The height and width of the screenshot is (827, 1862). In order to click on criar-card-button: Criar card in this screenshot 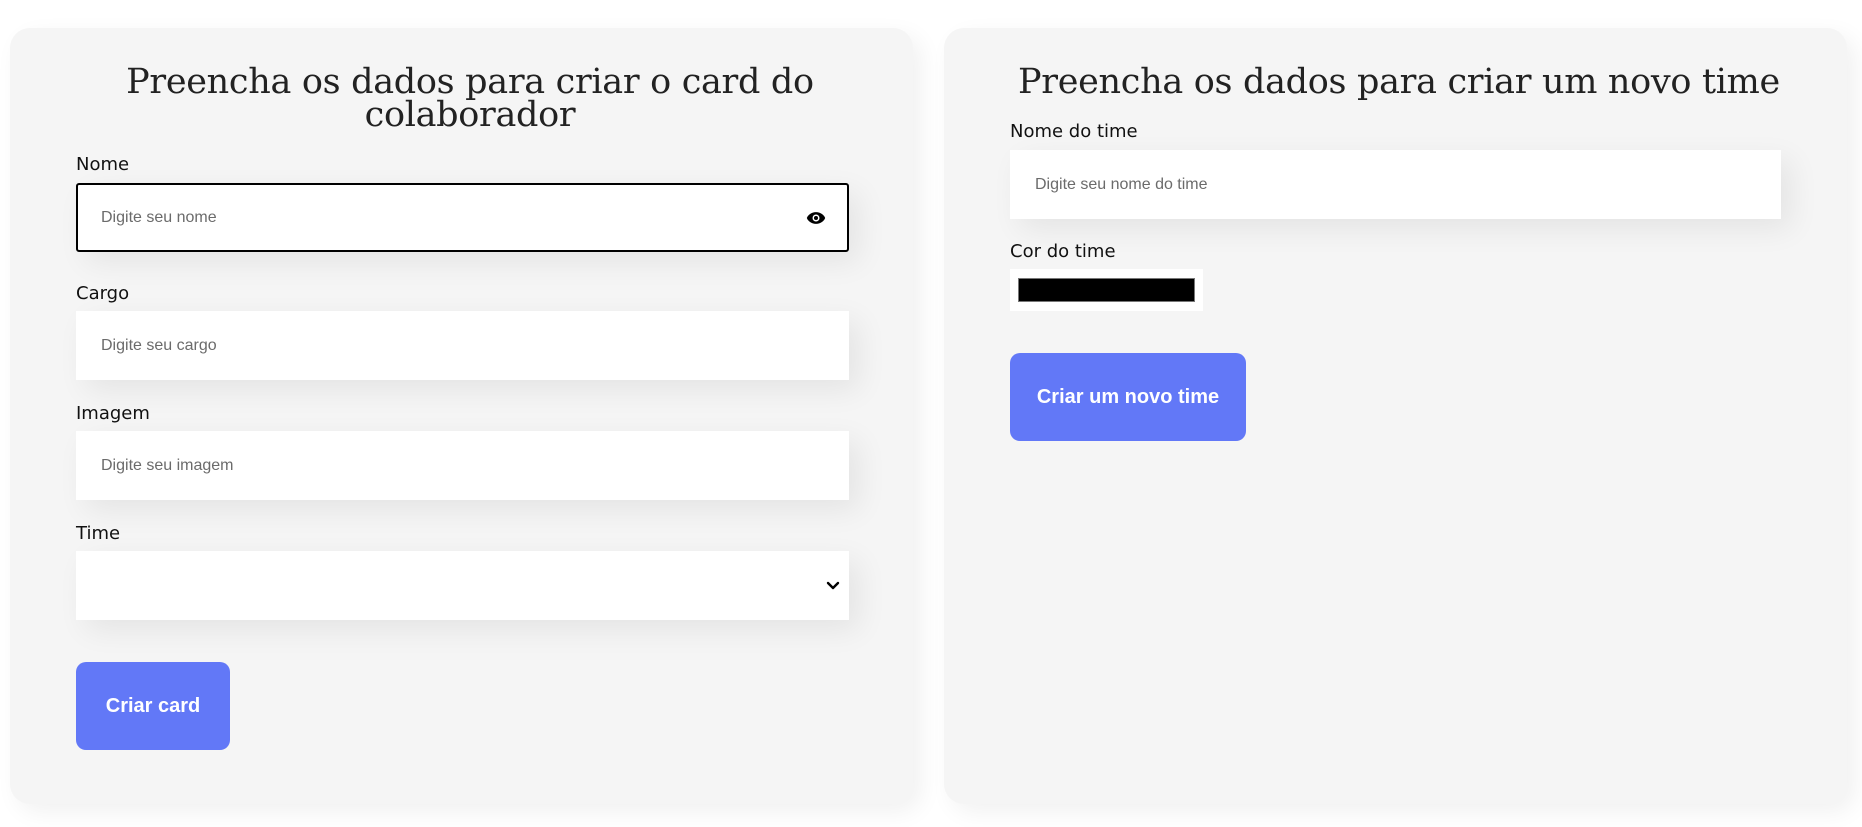, I will do `click(153, 706)`.